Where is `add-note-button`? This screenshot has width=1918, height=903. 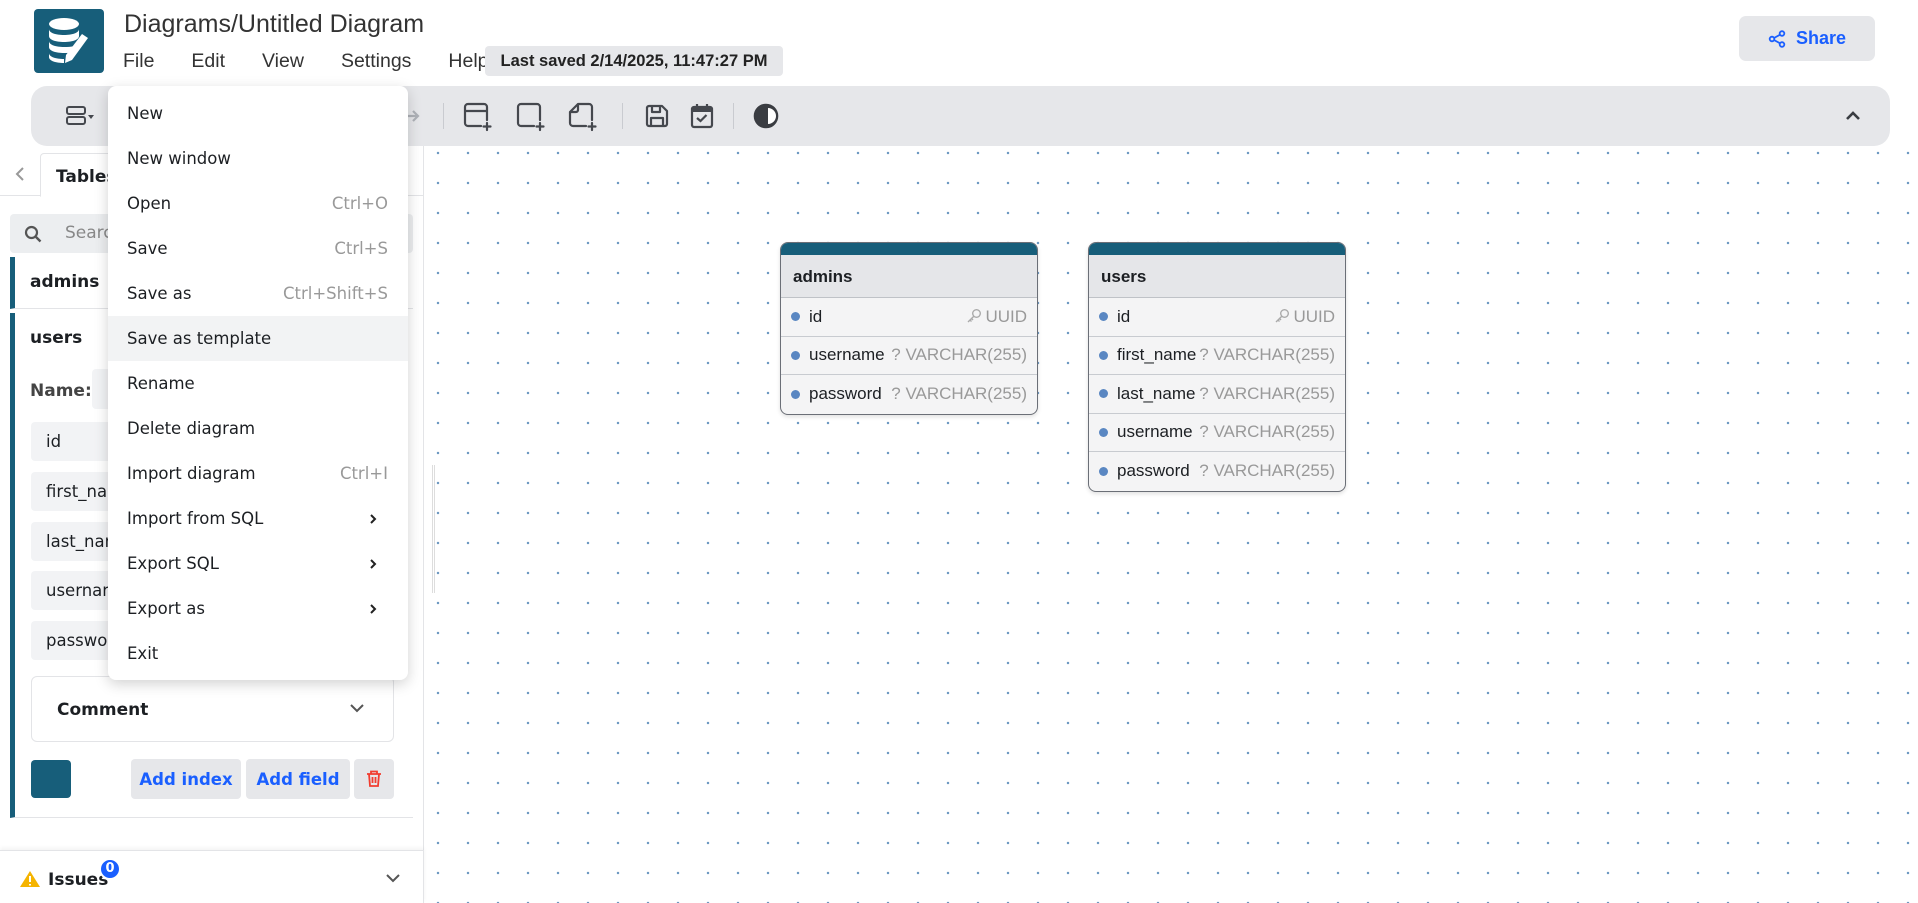 add-note-button is located at coordinates (582, 116).